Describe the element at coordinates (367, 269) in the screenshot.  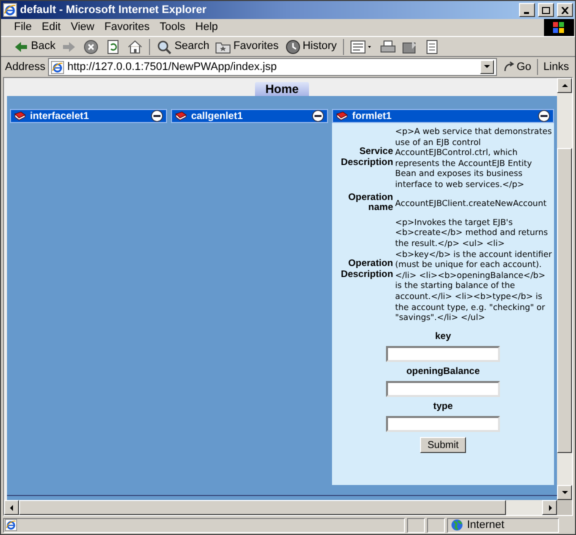
I see `field-label: Operation Description` at that location.